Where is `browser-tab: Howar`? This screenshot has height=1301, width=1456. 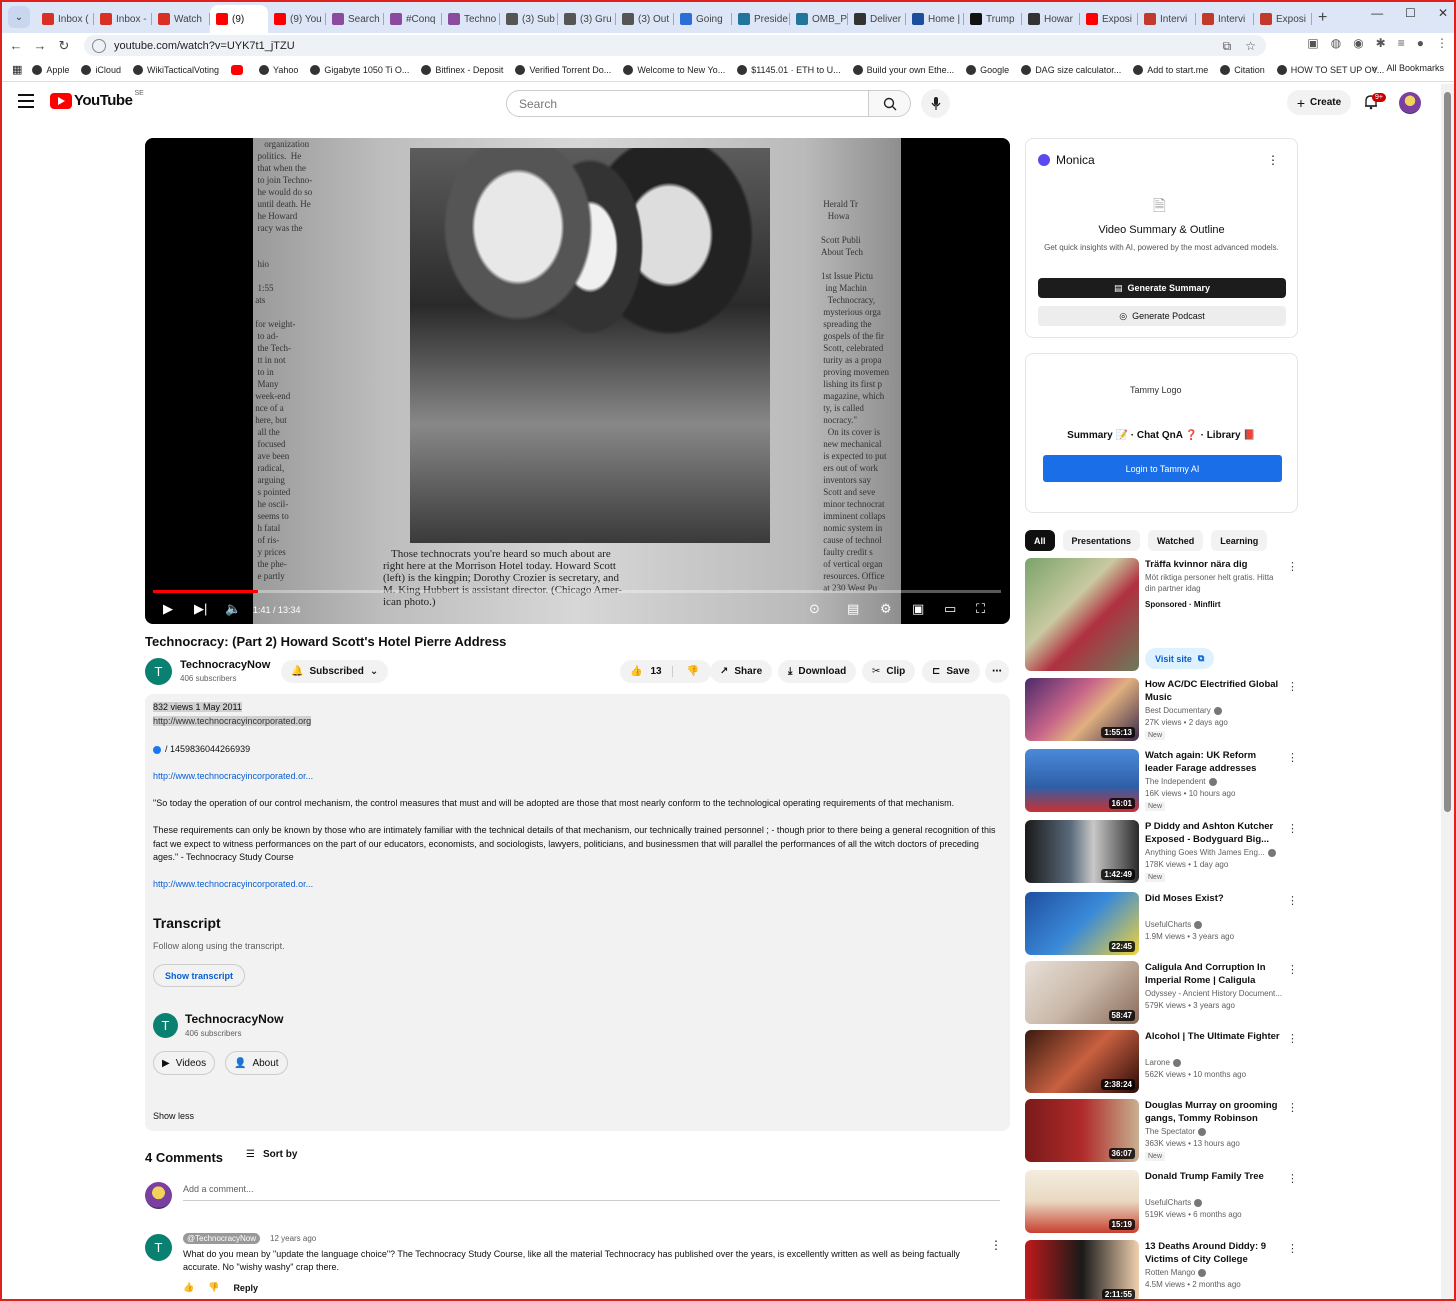 browser-tab: Howar is located at coordinates (1051, 19).